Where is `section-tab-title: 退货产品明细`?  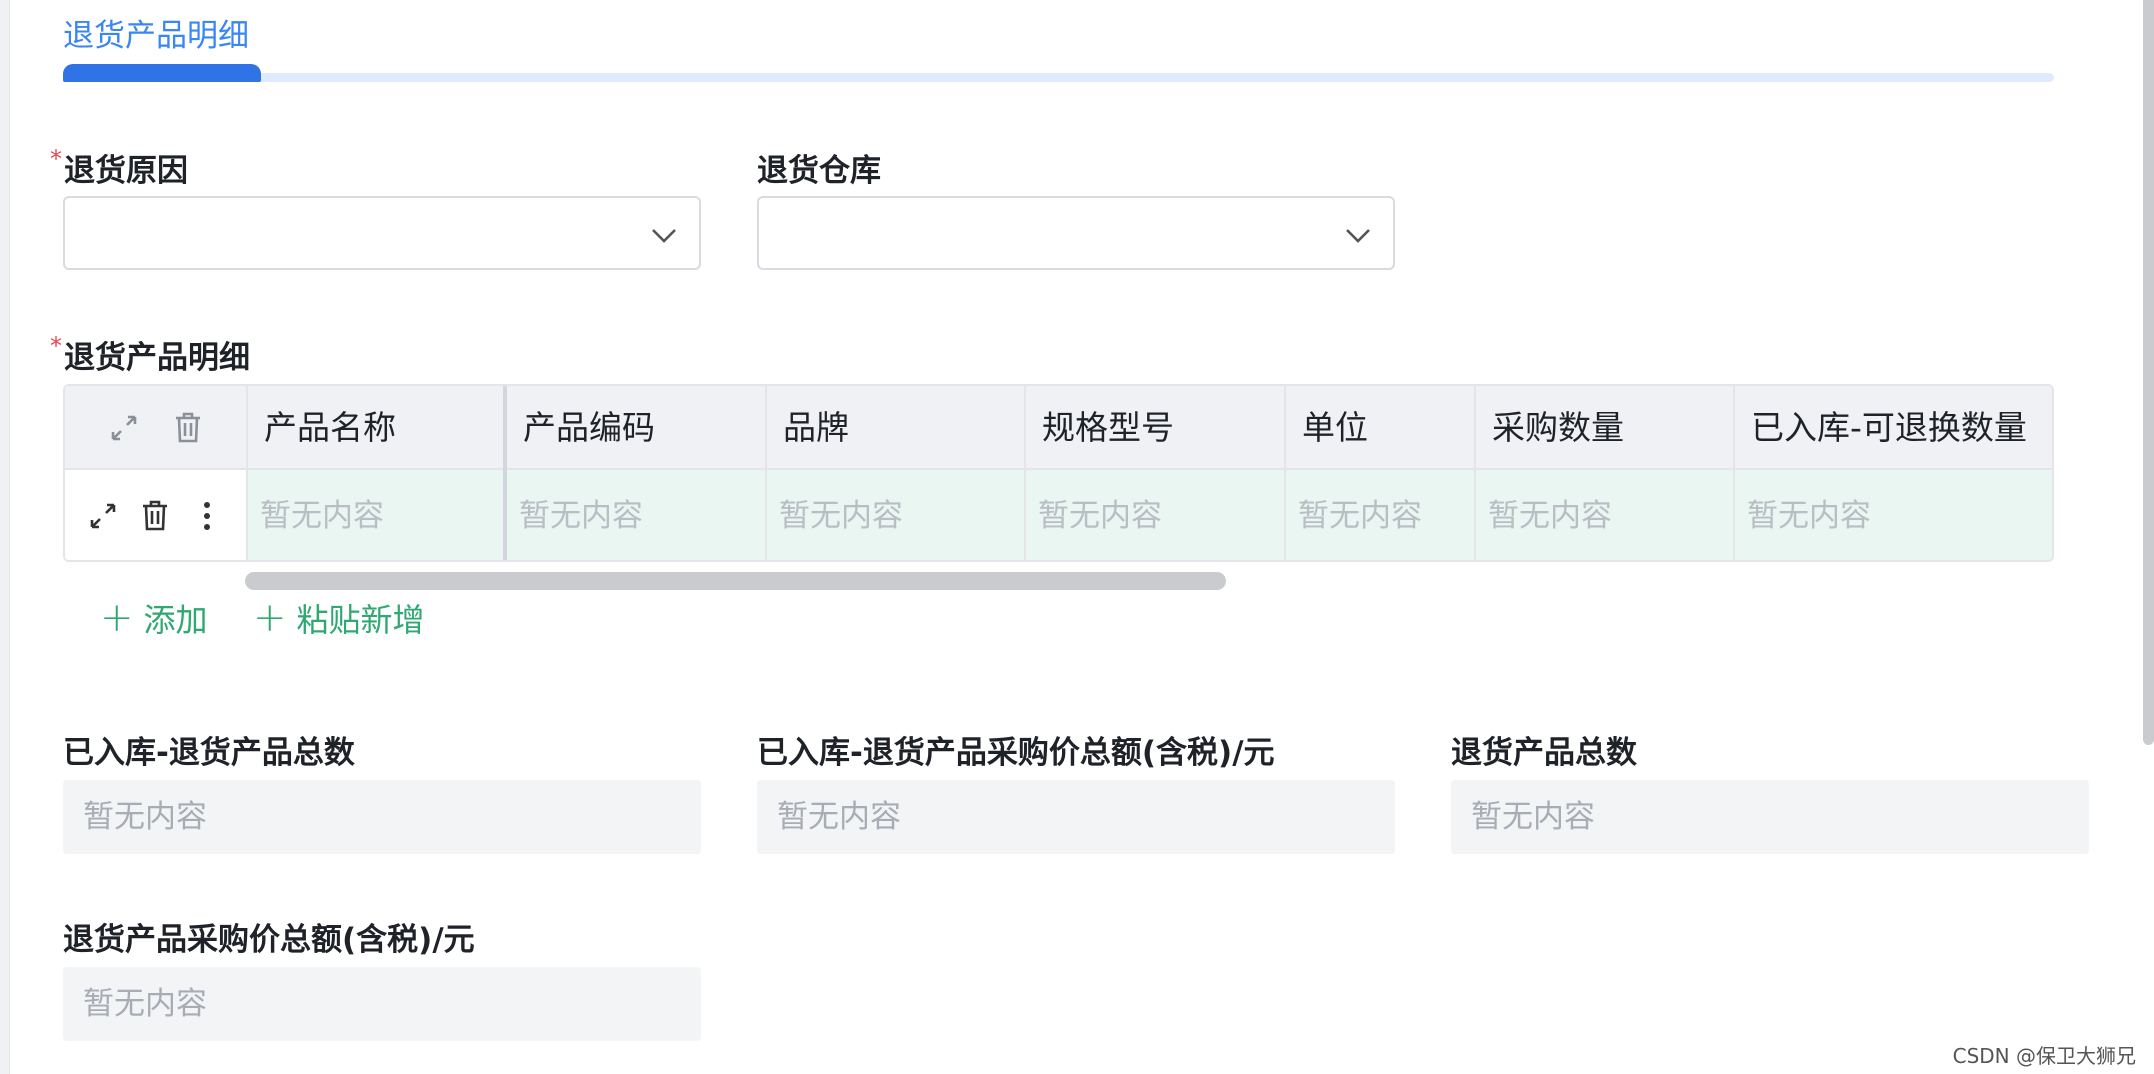 section-tab-title: 退货产品明细 is located at coordinates (156, 32).